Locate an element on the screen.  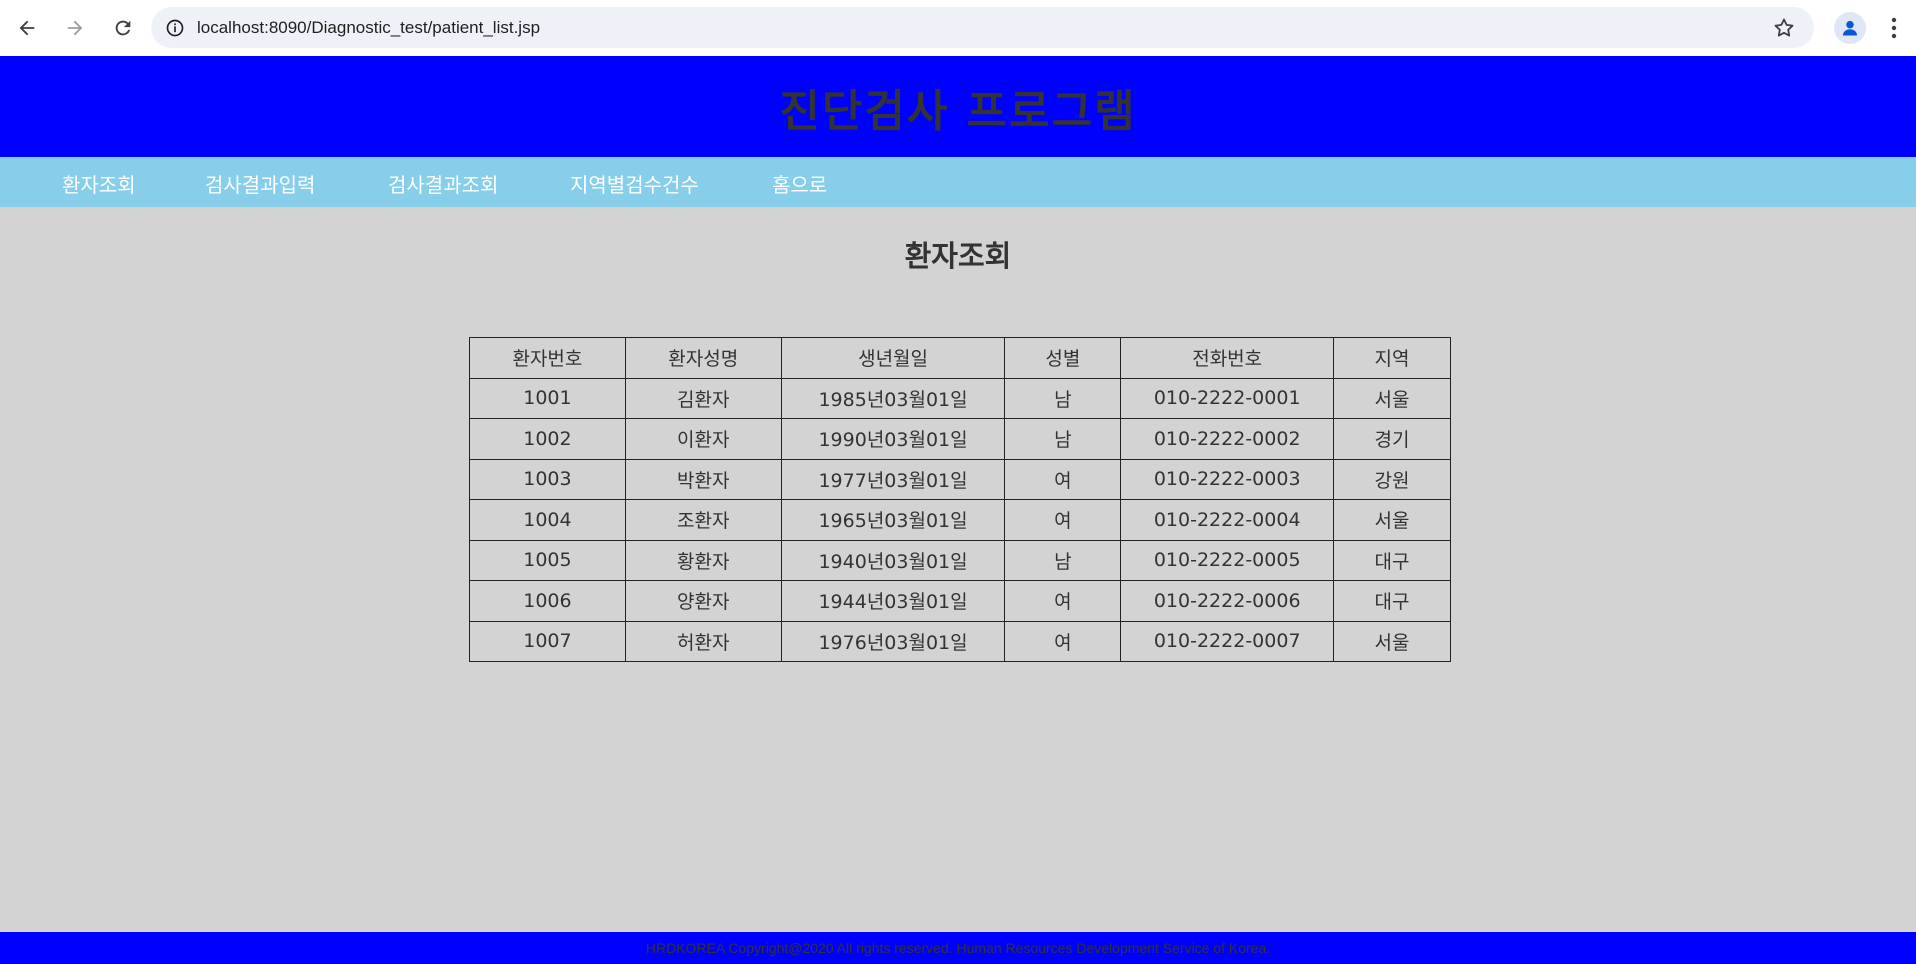
cell-birthdate: 1976년03월01일 is located at coordinates (893, 641).